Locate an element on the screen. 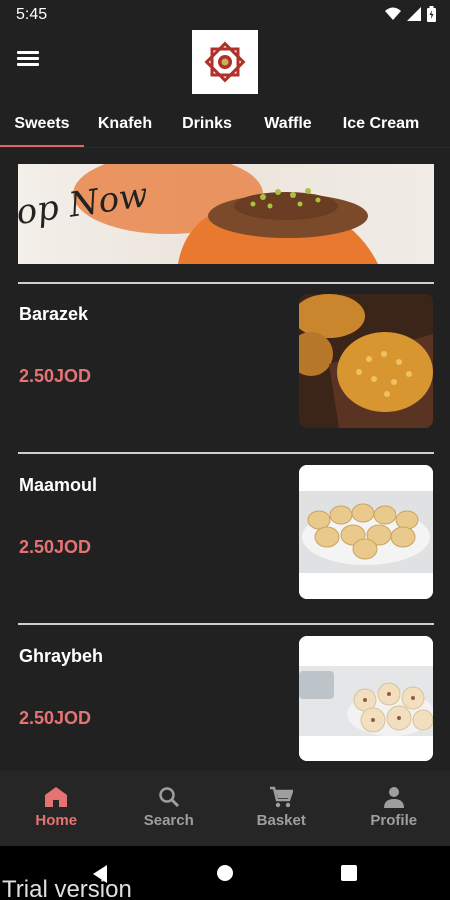 The height and width of the screenshot is (900, 450). nav-home: Home is located at coordinates (56, 808).